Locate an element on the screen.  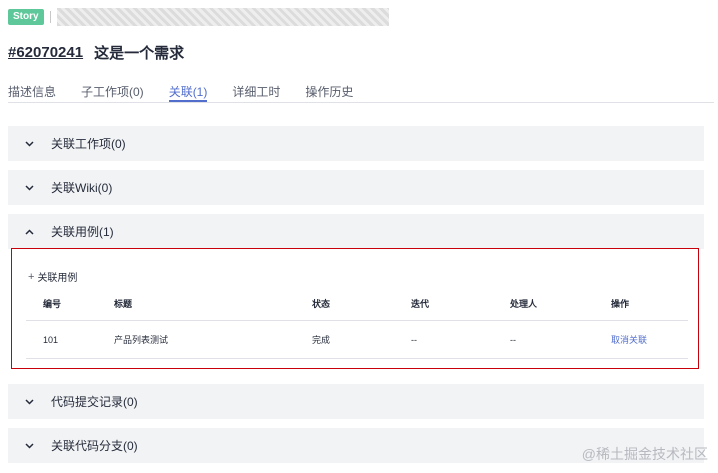
breadcrumb: Story is located at coordinates (198, 17).